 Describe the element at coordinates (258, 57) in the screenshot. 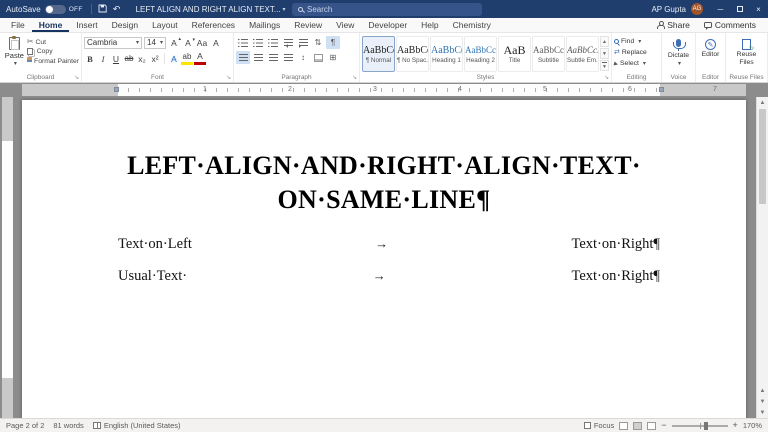

I see `align-center-button` at that location.